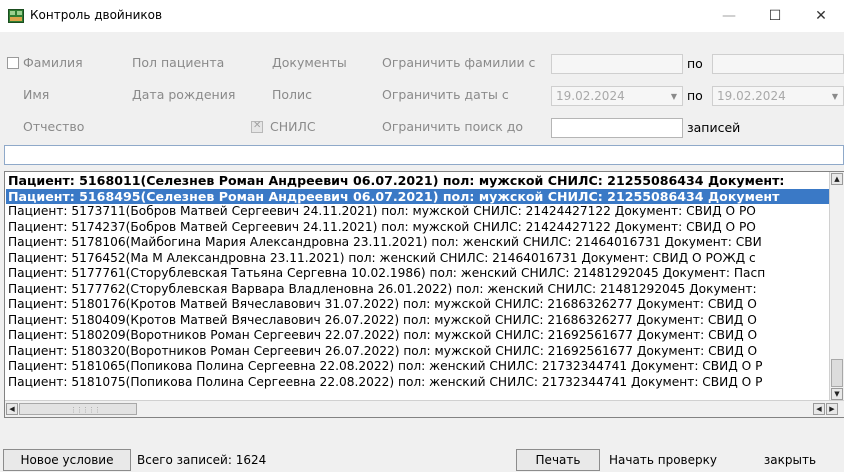  I want to click on search-input, so click(424, 155).